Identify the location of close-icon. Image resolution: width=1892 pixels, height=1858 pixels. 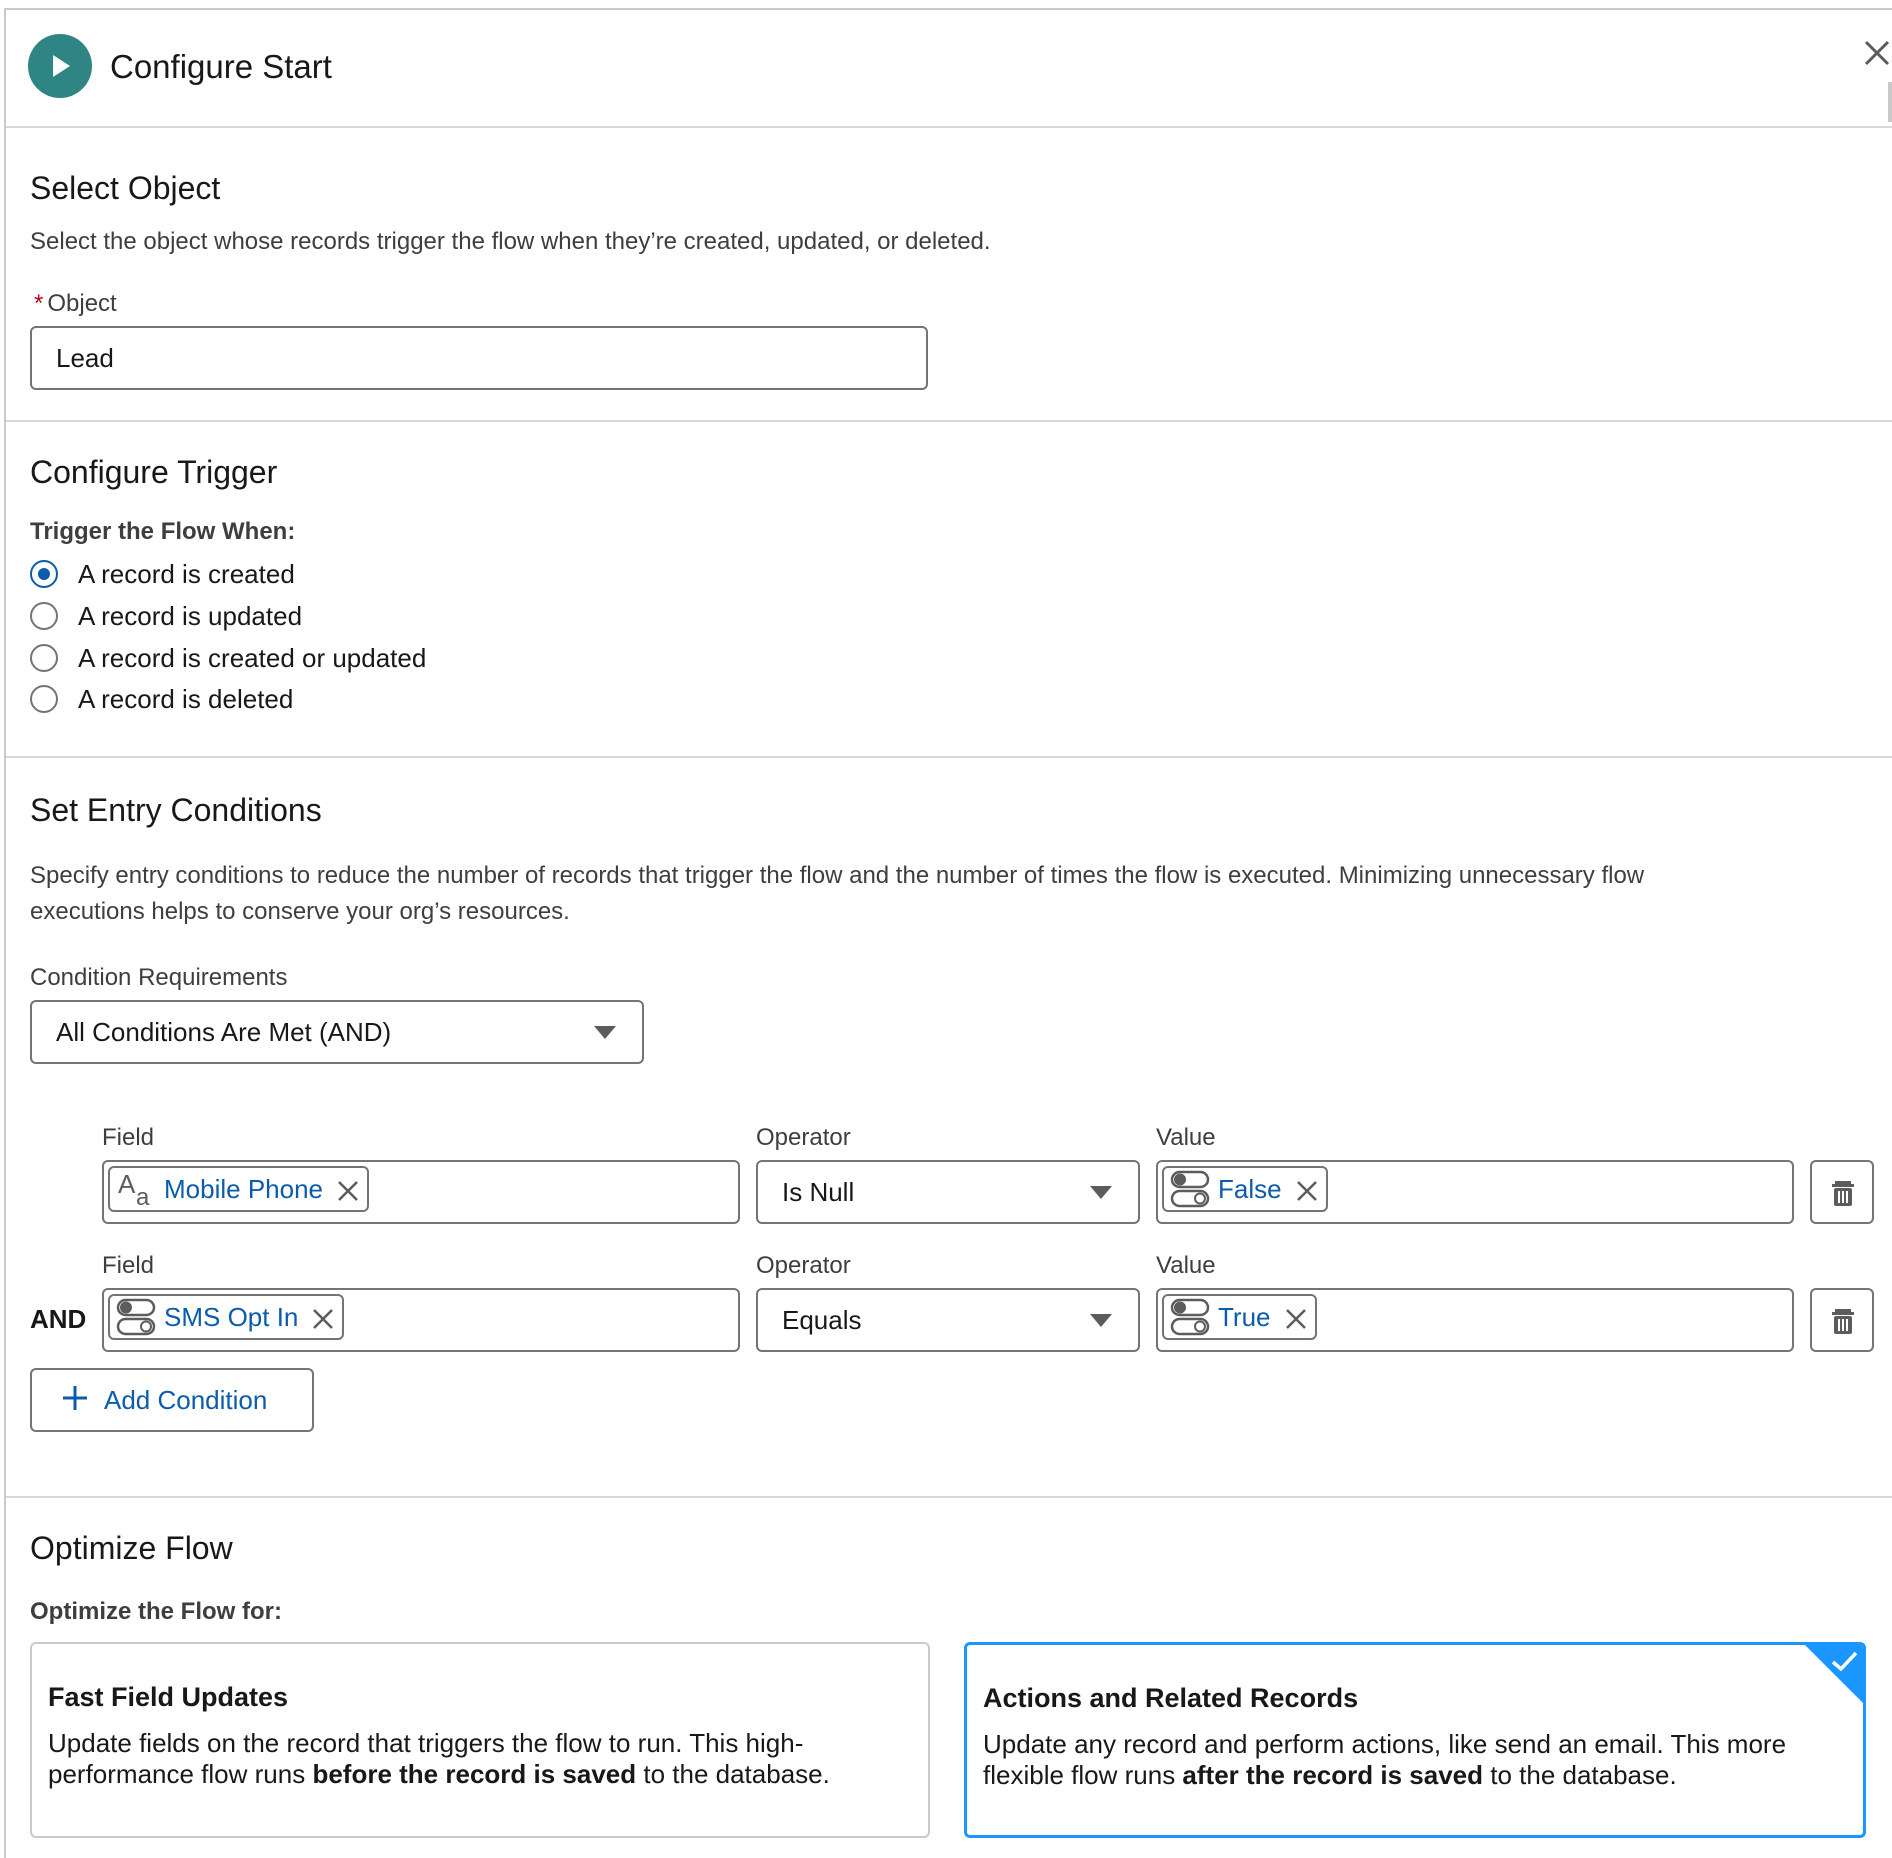
(1877, 57).